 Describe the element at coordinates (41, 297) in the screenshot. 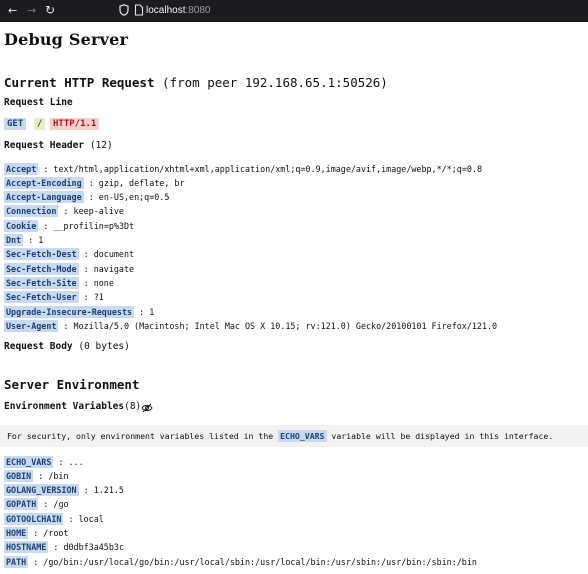

I see `header-row-key: Sec-Fetch-User` at that location.